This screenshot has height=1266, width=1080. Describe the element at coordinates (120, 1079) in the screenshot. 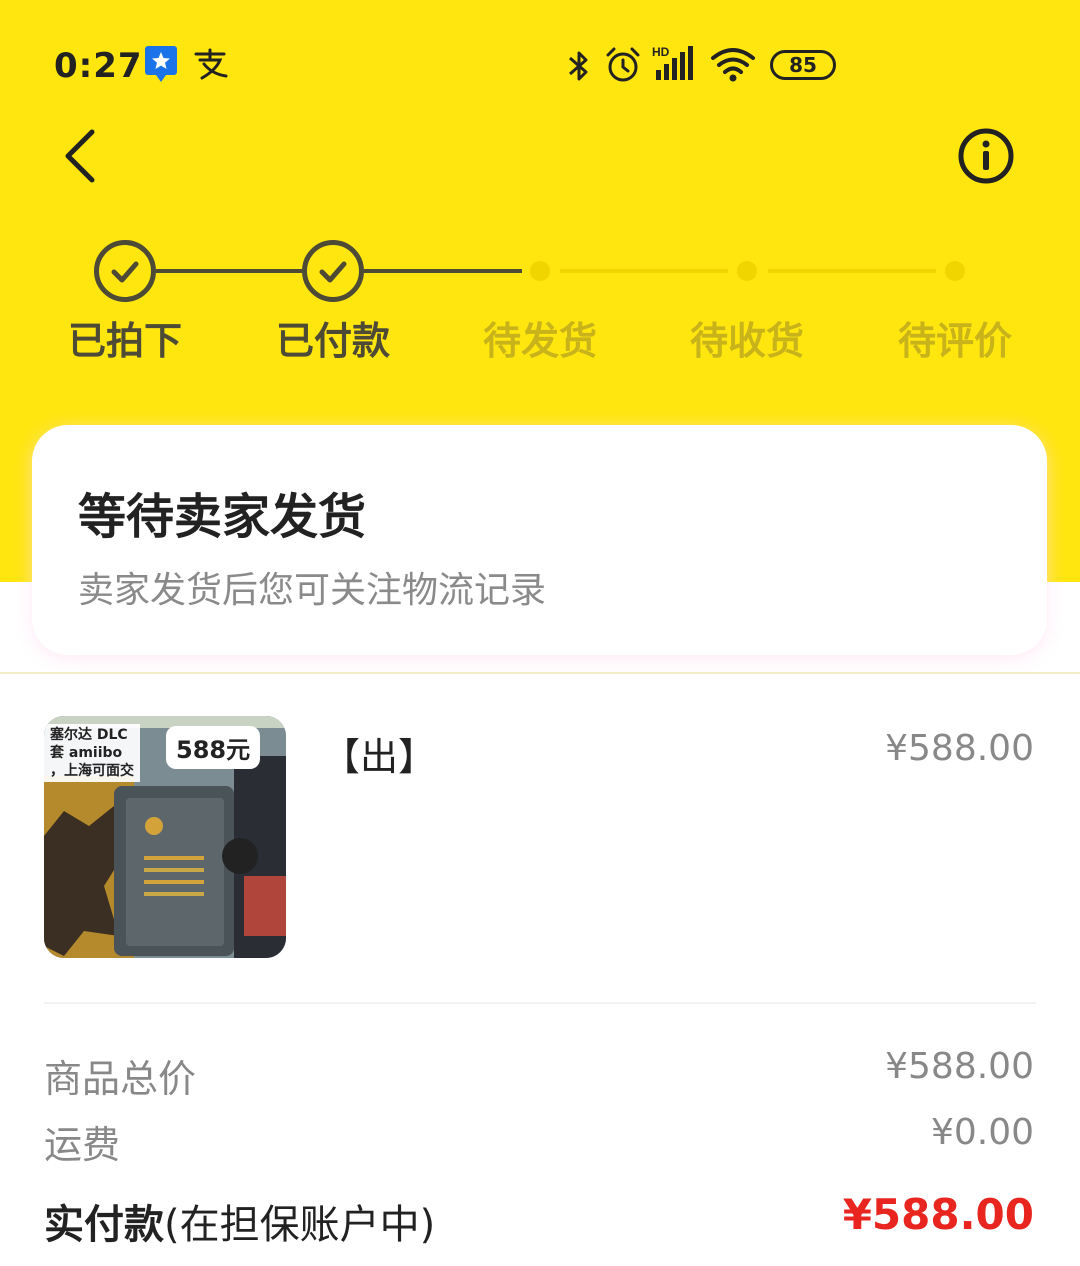

I see `subtotal-label: 商品总价` at that location.